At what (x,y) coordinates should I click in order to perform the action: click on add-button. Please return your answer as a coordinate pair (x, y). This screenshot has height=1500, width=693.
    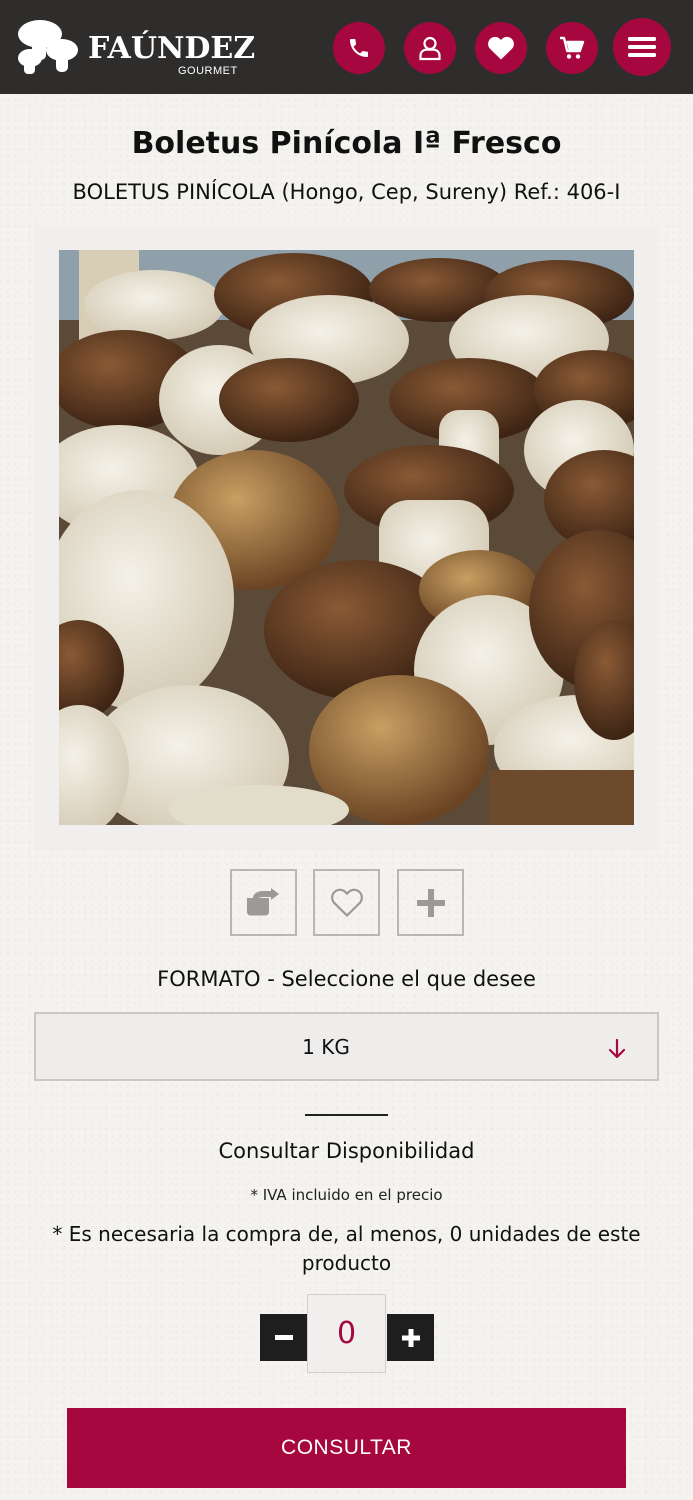
    Looking at the image, I should click on (430, 902).